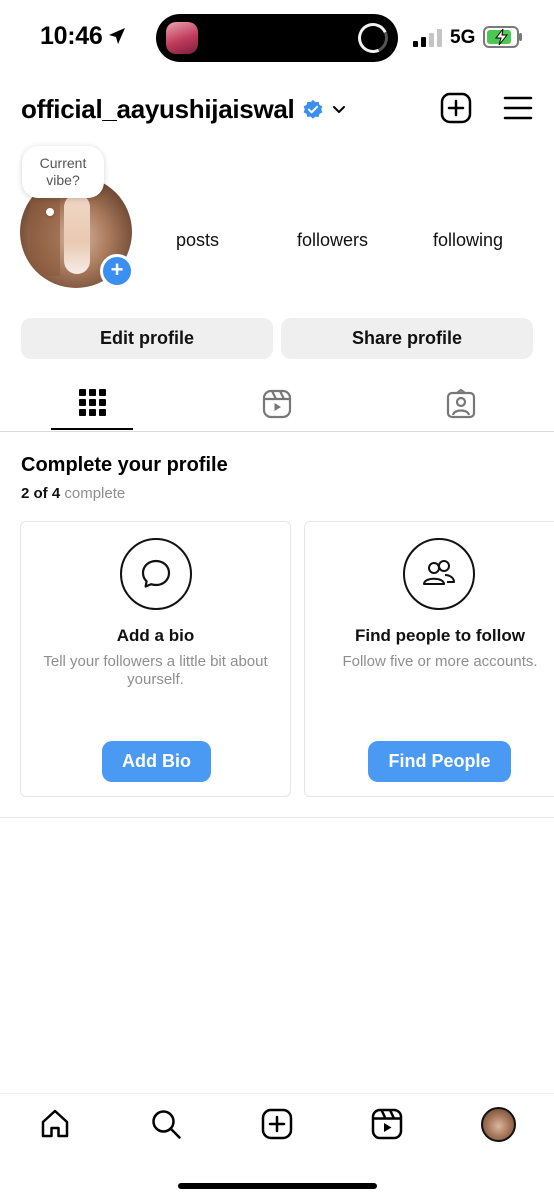 This screenshot has width=554, height=1200. Describe the element at coordinates (55, 1124) in the screenshot. I see `home-icon` at that location.